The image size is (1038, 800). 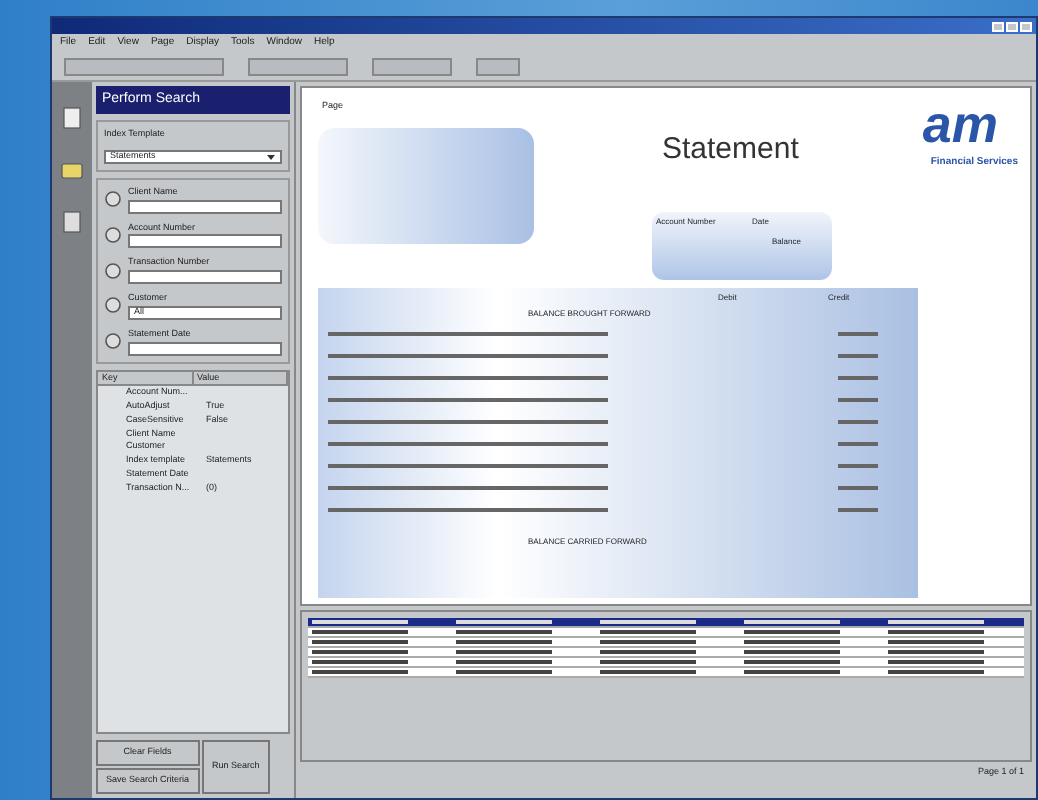 What do you see at coordinates (730, 149) in the screenshot?
I see `statement-title: Statement` at bounding box center [730, 149].